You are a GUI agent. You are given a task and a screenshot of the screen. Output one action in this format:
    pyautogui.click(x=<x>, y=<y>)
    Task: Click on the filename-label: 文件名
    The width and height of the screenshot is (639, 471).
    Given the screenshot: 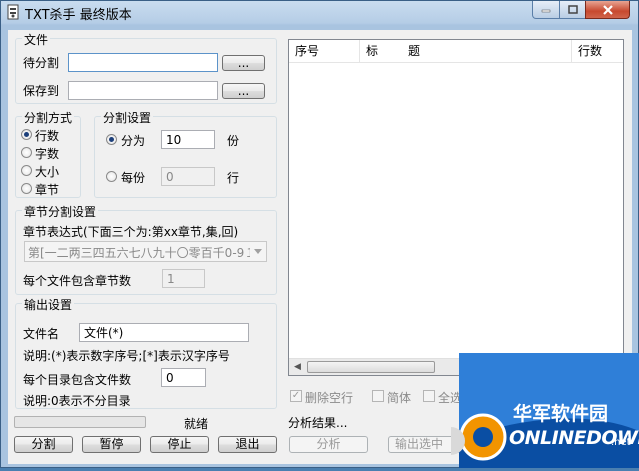 What is the action you would take?
    pyautogui.click(x=41, y=334)
    